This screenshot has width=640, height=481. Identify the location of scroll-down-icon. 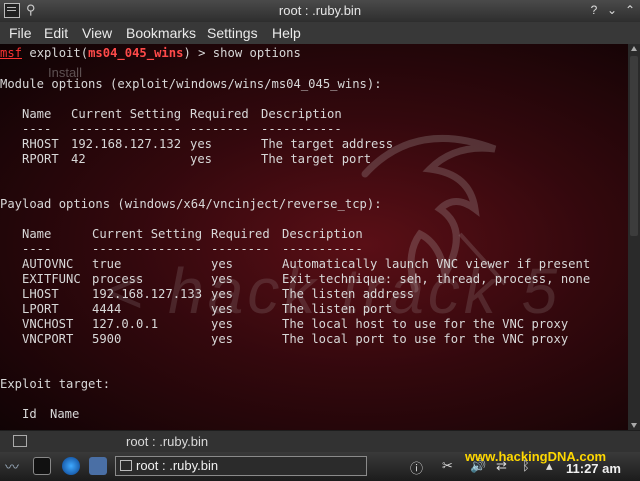
(634, 425).